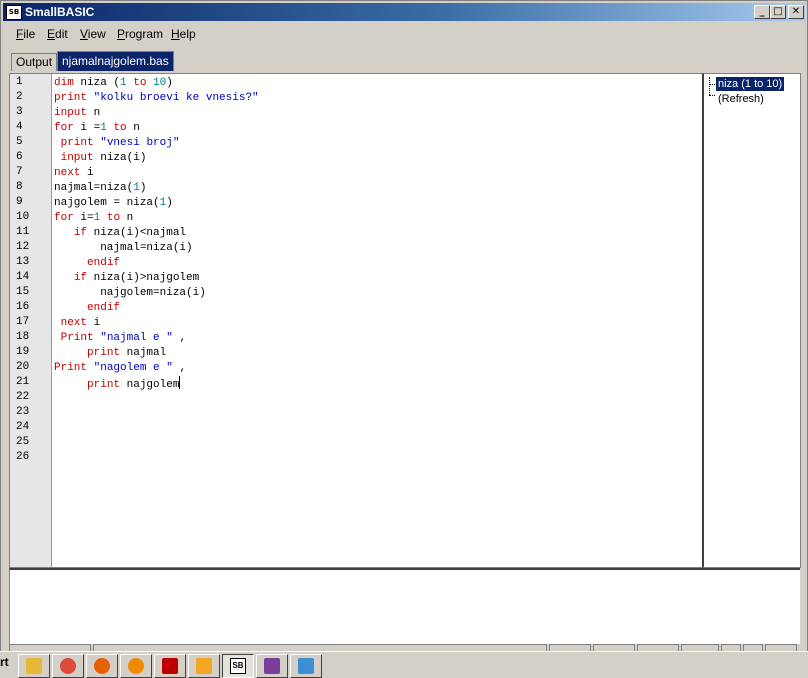 This screenshot has height=678, width=808. I want to click on code-line: Print "najmal e " ,, so click(120, 338).